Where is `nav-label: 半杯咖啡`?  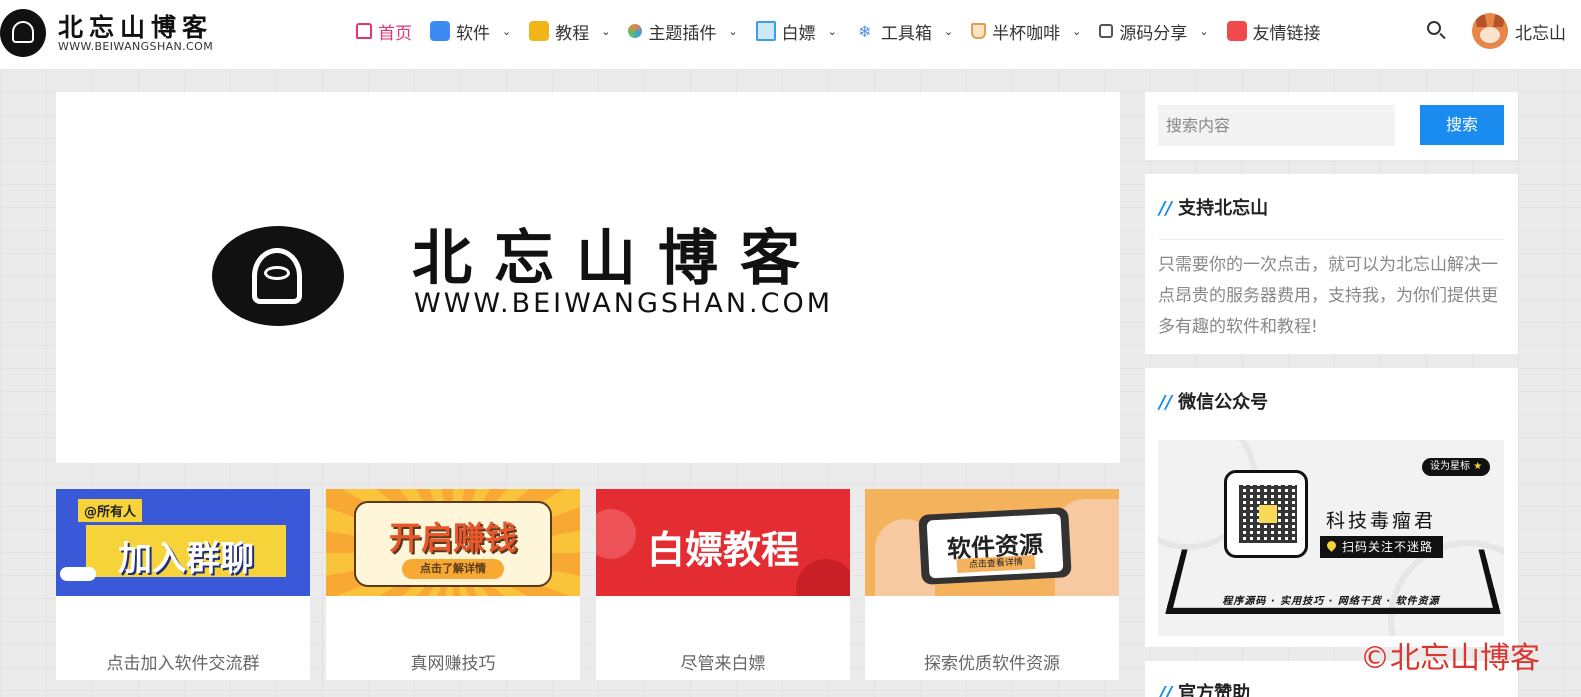
nav-label: 半杯咖啡 is located at coordinates (1026, 33).